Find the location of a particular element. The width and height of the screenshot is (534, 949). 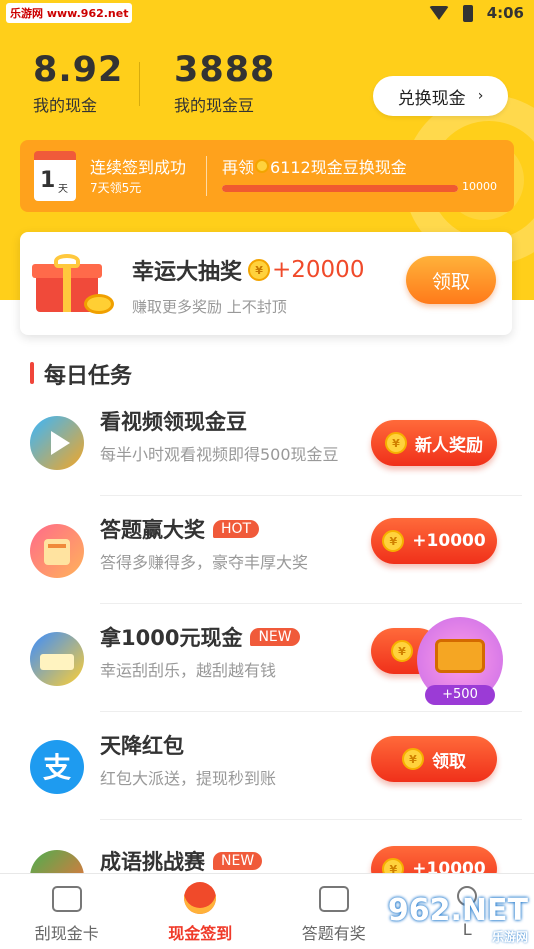

task-title: 答题赢大奖 HOT is located at coordinates (180, 529).